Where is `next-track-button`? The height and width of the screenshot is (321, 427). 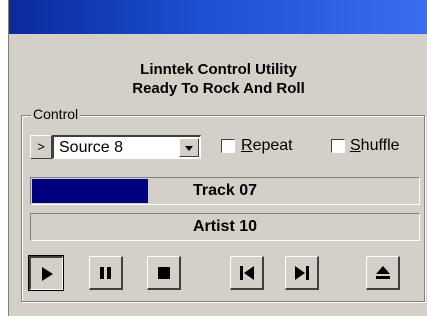 next-track-button is located at coordinates (302, 273).